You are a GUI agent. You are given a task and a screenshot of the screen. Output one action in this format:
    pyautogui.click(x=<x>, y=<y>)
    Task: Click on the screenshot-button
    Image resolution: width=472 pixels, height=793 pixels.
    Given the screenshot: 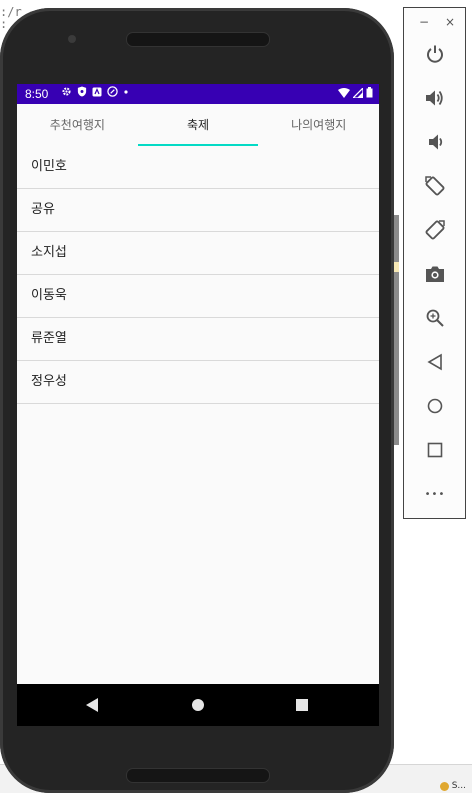 What is the action you would take?
    pyautogui.click(x=435, y=274)
    